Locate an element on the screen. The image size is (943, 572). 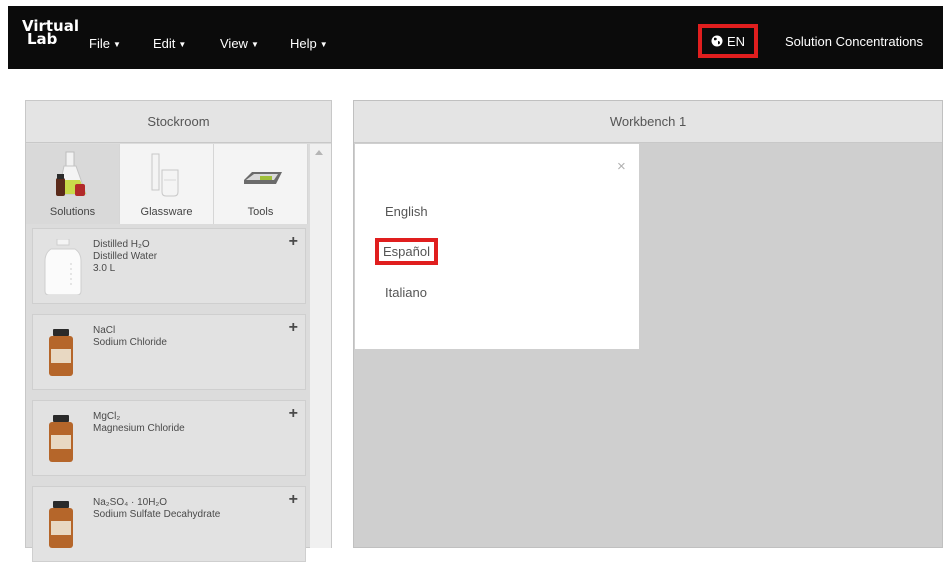
language-option-espanol: Español is located at coordinates (406, 251).